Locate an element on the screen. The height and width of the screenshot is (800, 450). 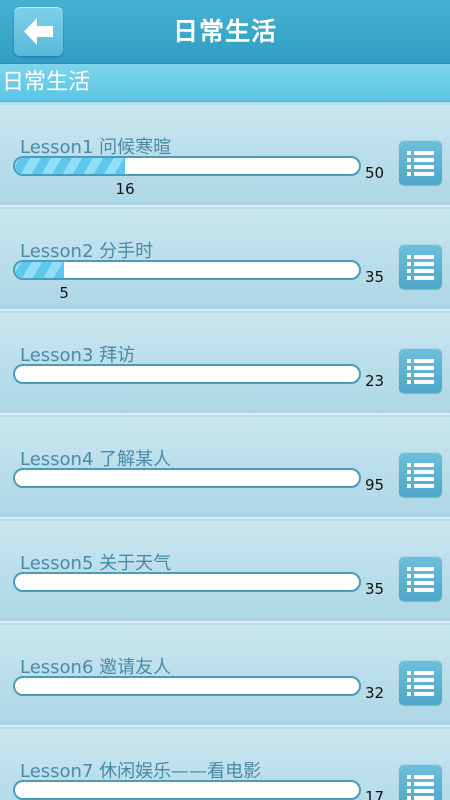
lesson-row: Lesson3 拜访 23 is located at coordinates (225, 364).